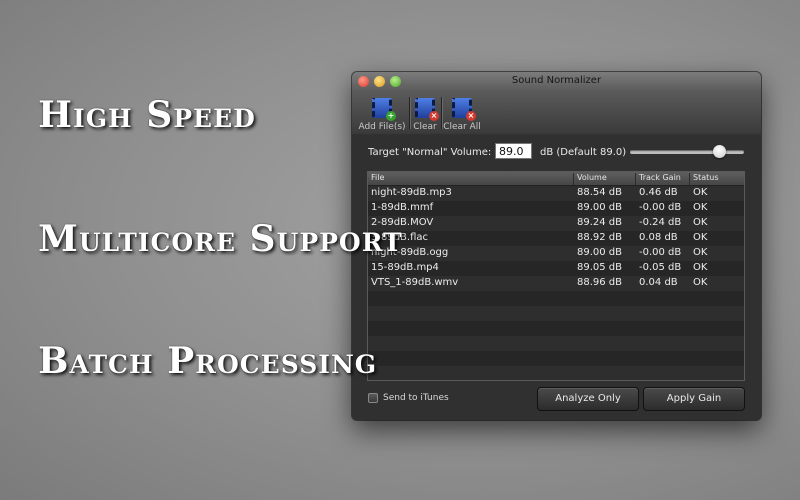 This screenshot has width=800, height=500. Describe the element at coordinates (658, 192) in the screenshot. I see `cell-track-gain: 0.46 dB` at that location.